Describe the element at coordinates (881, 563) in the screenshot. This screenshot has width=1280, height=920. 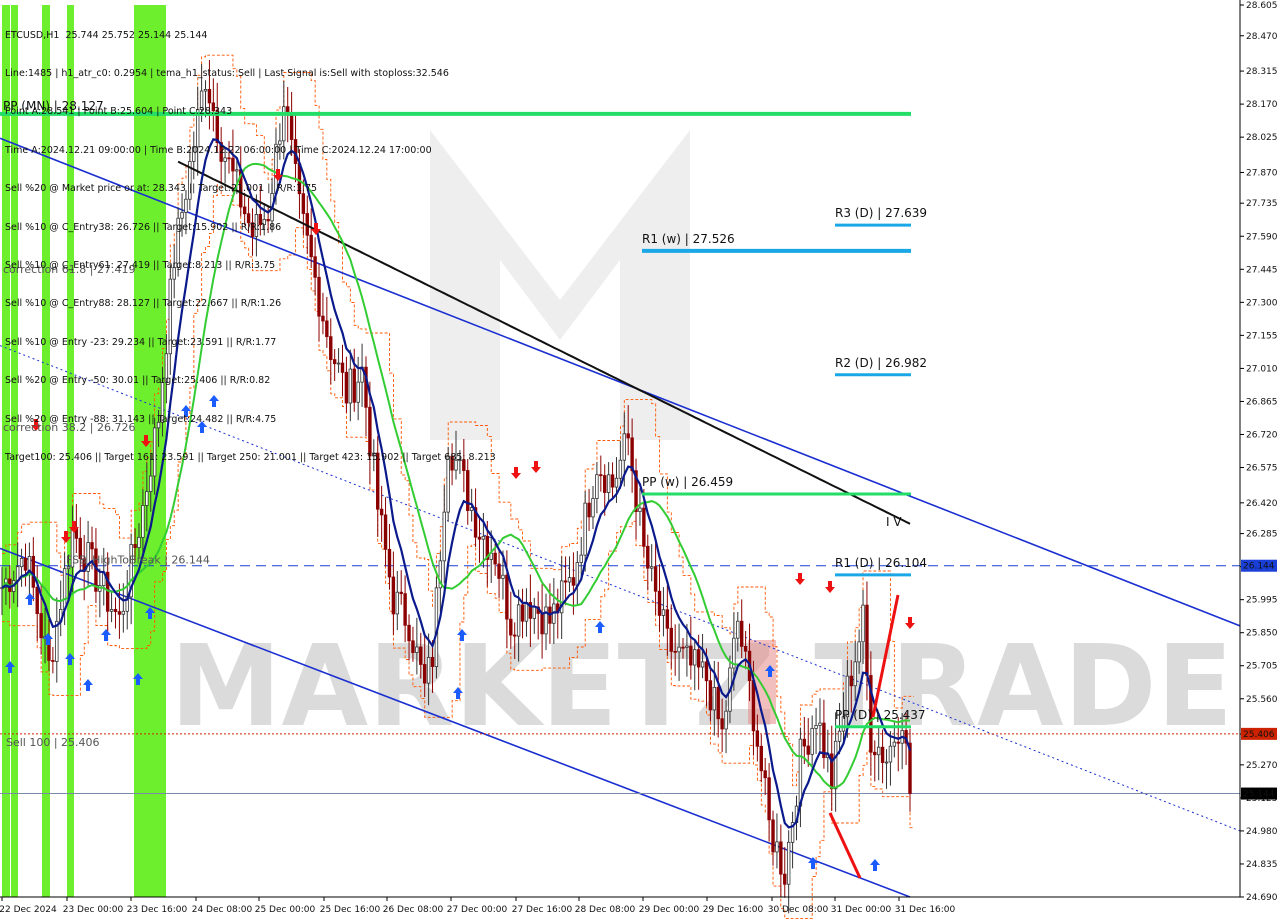
I see `pivot-label: R1 (D) | 26.104` at that location.